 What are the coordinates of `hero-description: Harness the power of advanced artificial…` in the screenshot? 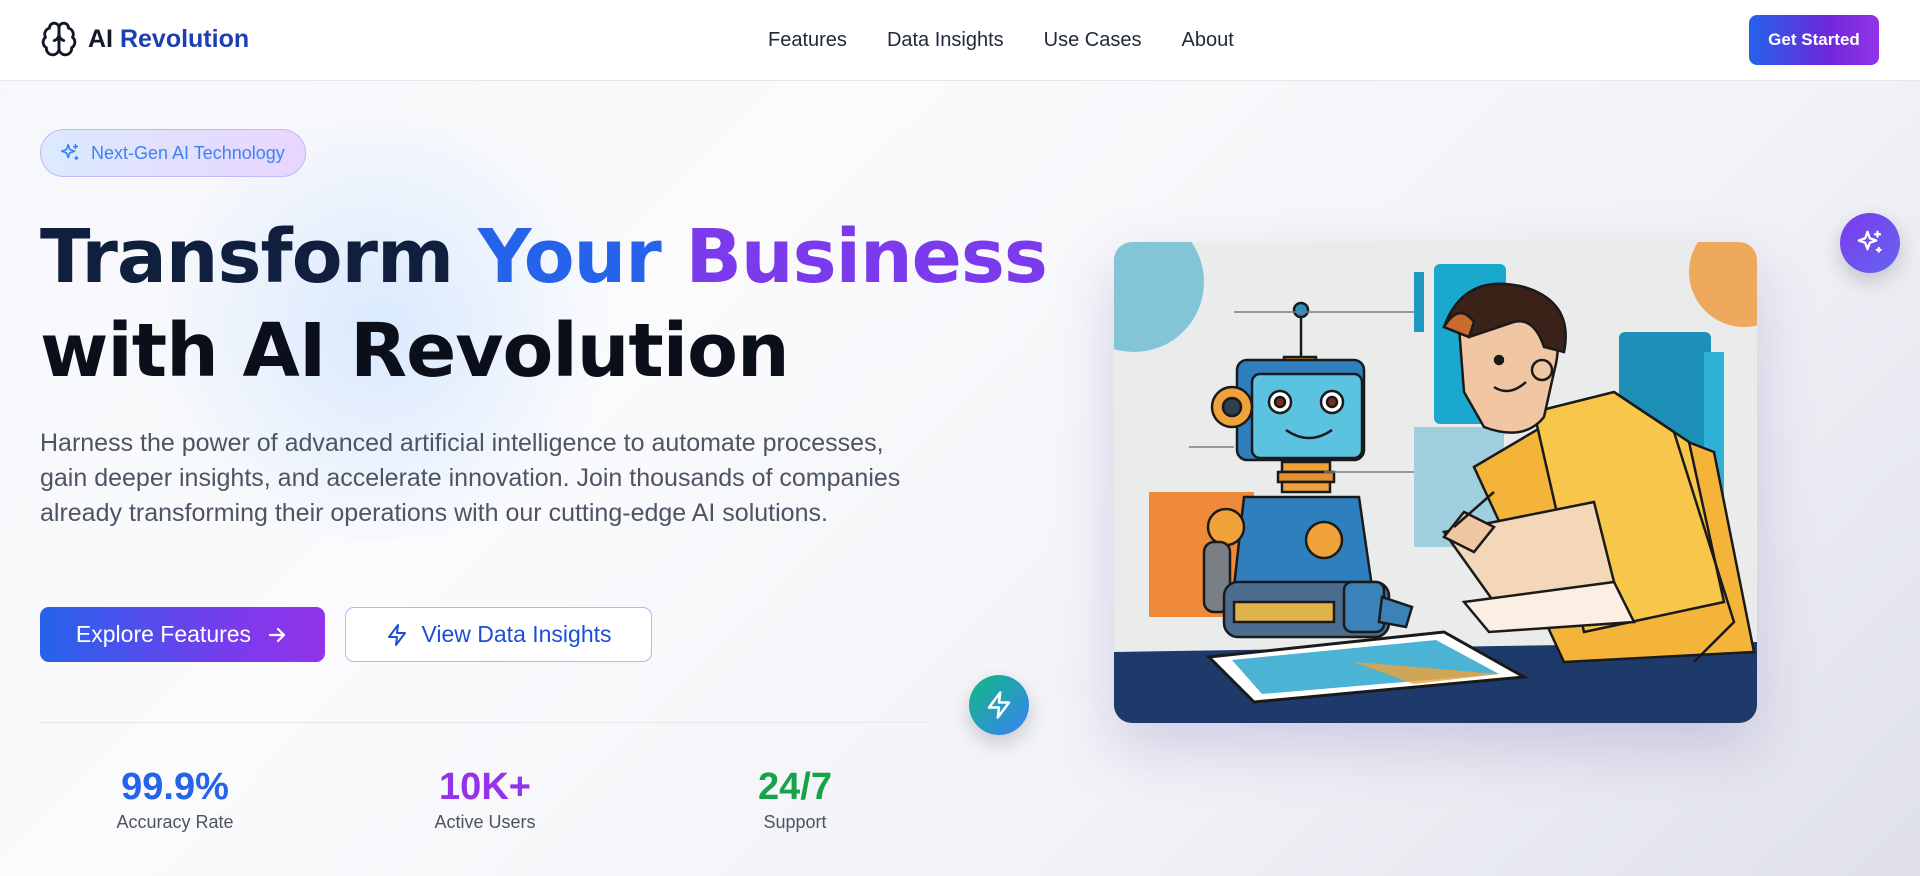 It's located at (470, 478).